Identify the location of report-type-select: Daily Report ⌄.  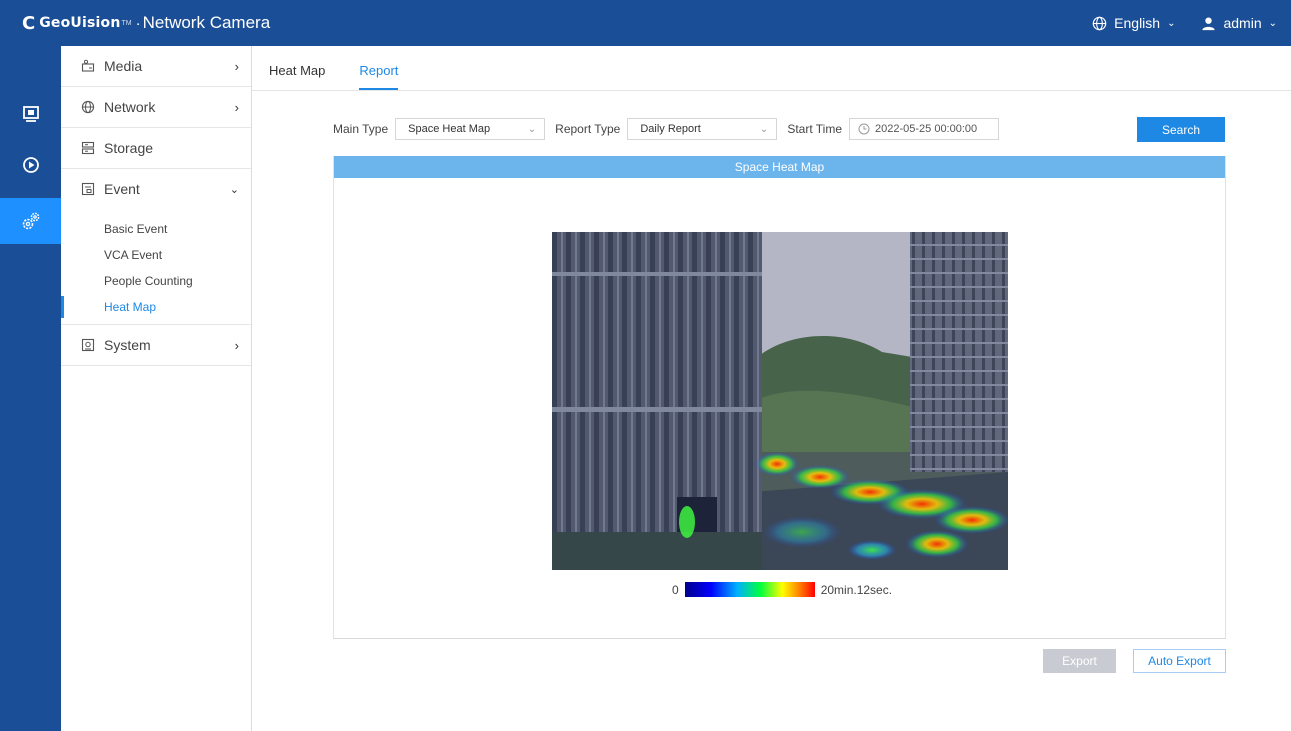
(702, 129).